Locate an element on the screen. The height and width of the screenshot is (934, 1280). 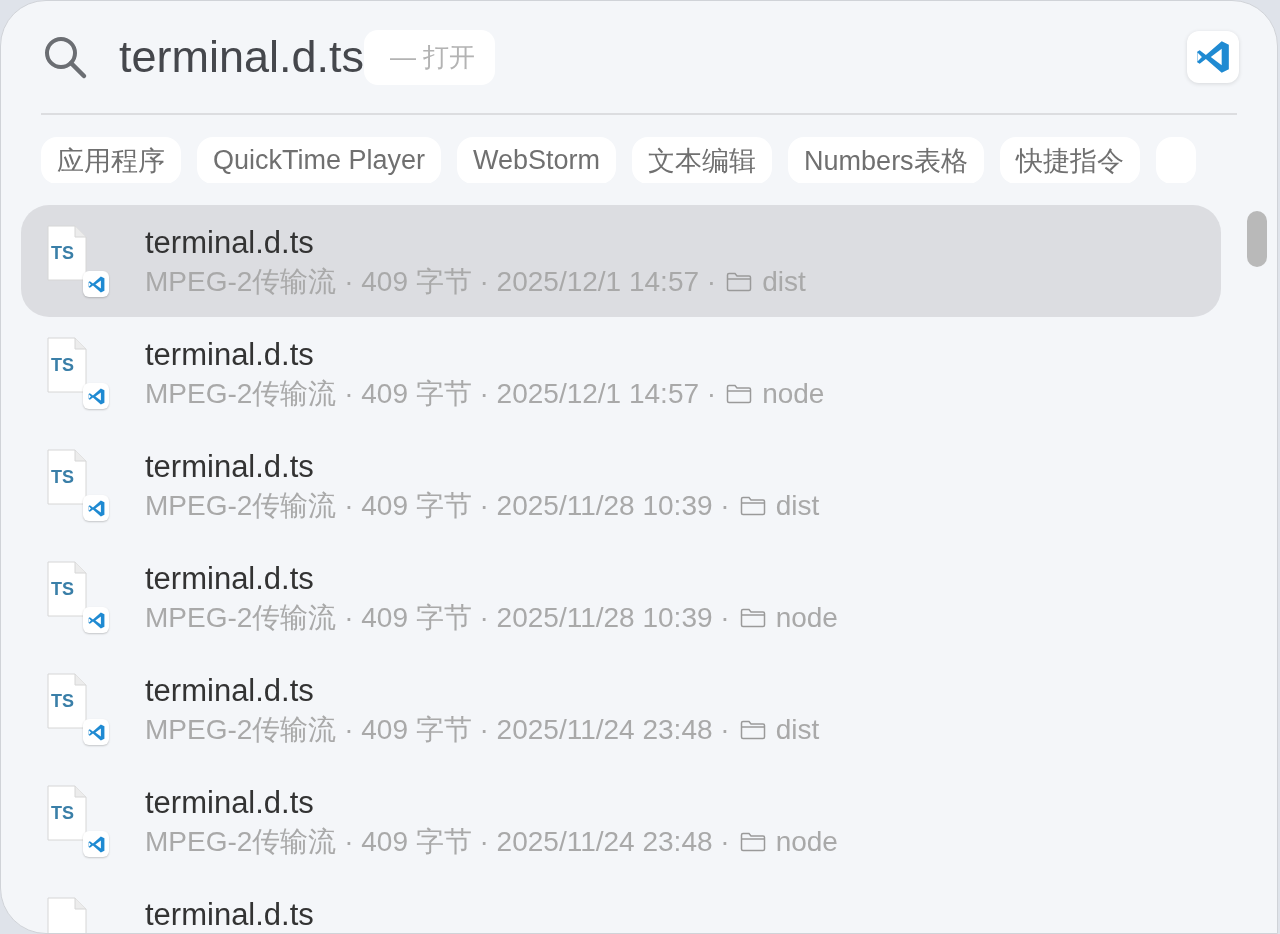
result-row: TS terminal.d.ts MPEG-2传输流 · 409 字节 · 2025/11/24 23:48 · dist is located at coordinates (621, 709).